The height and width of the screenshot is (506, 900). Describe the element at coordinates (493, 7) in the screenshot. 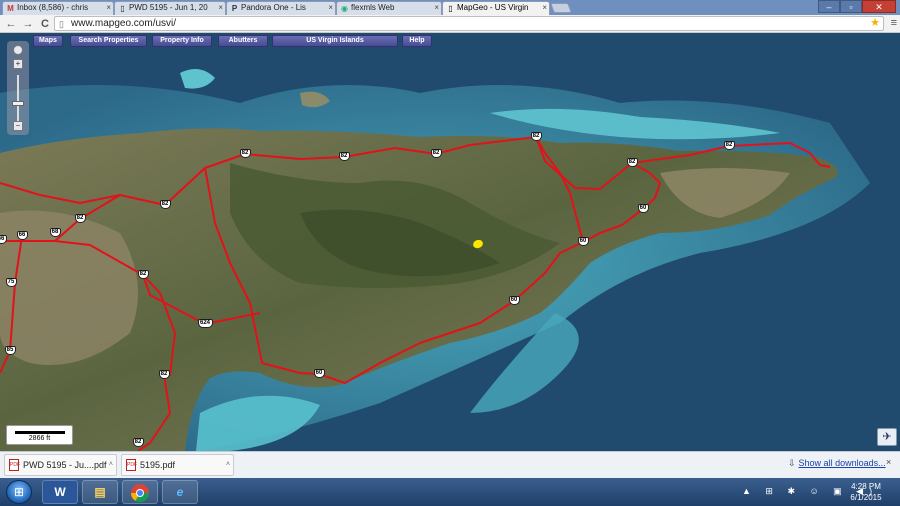

I see `tab-label: MapGeo - US Virgin` at that location.